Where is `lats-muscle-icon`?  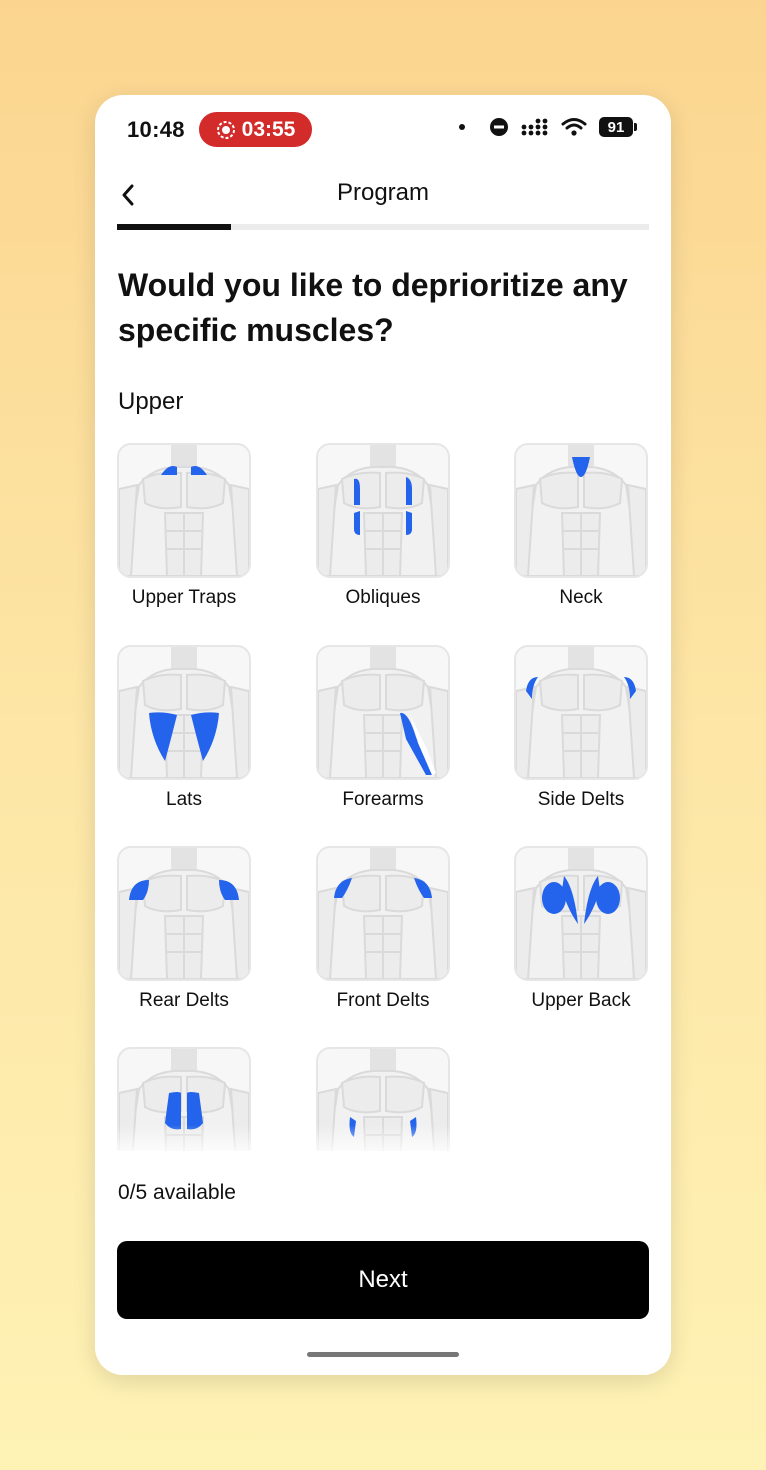
lats-muscle-icon is located at coordinates (184, 712).